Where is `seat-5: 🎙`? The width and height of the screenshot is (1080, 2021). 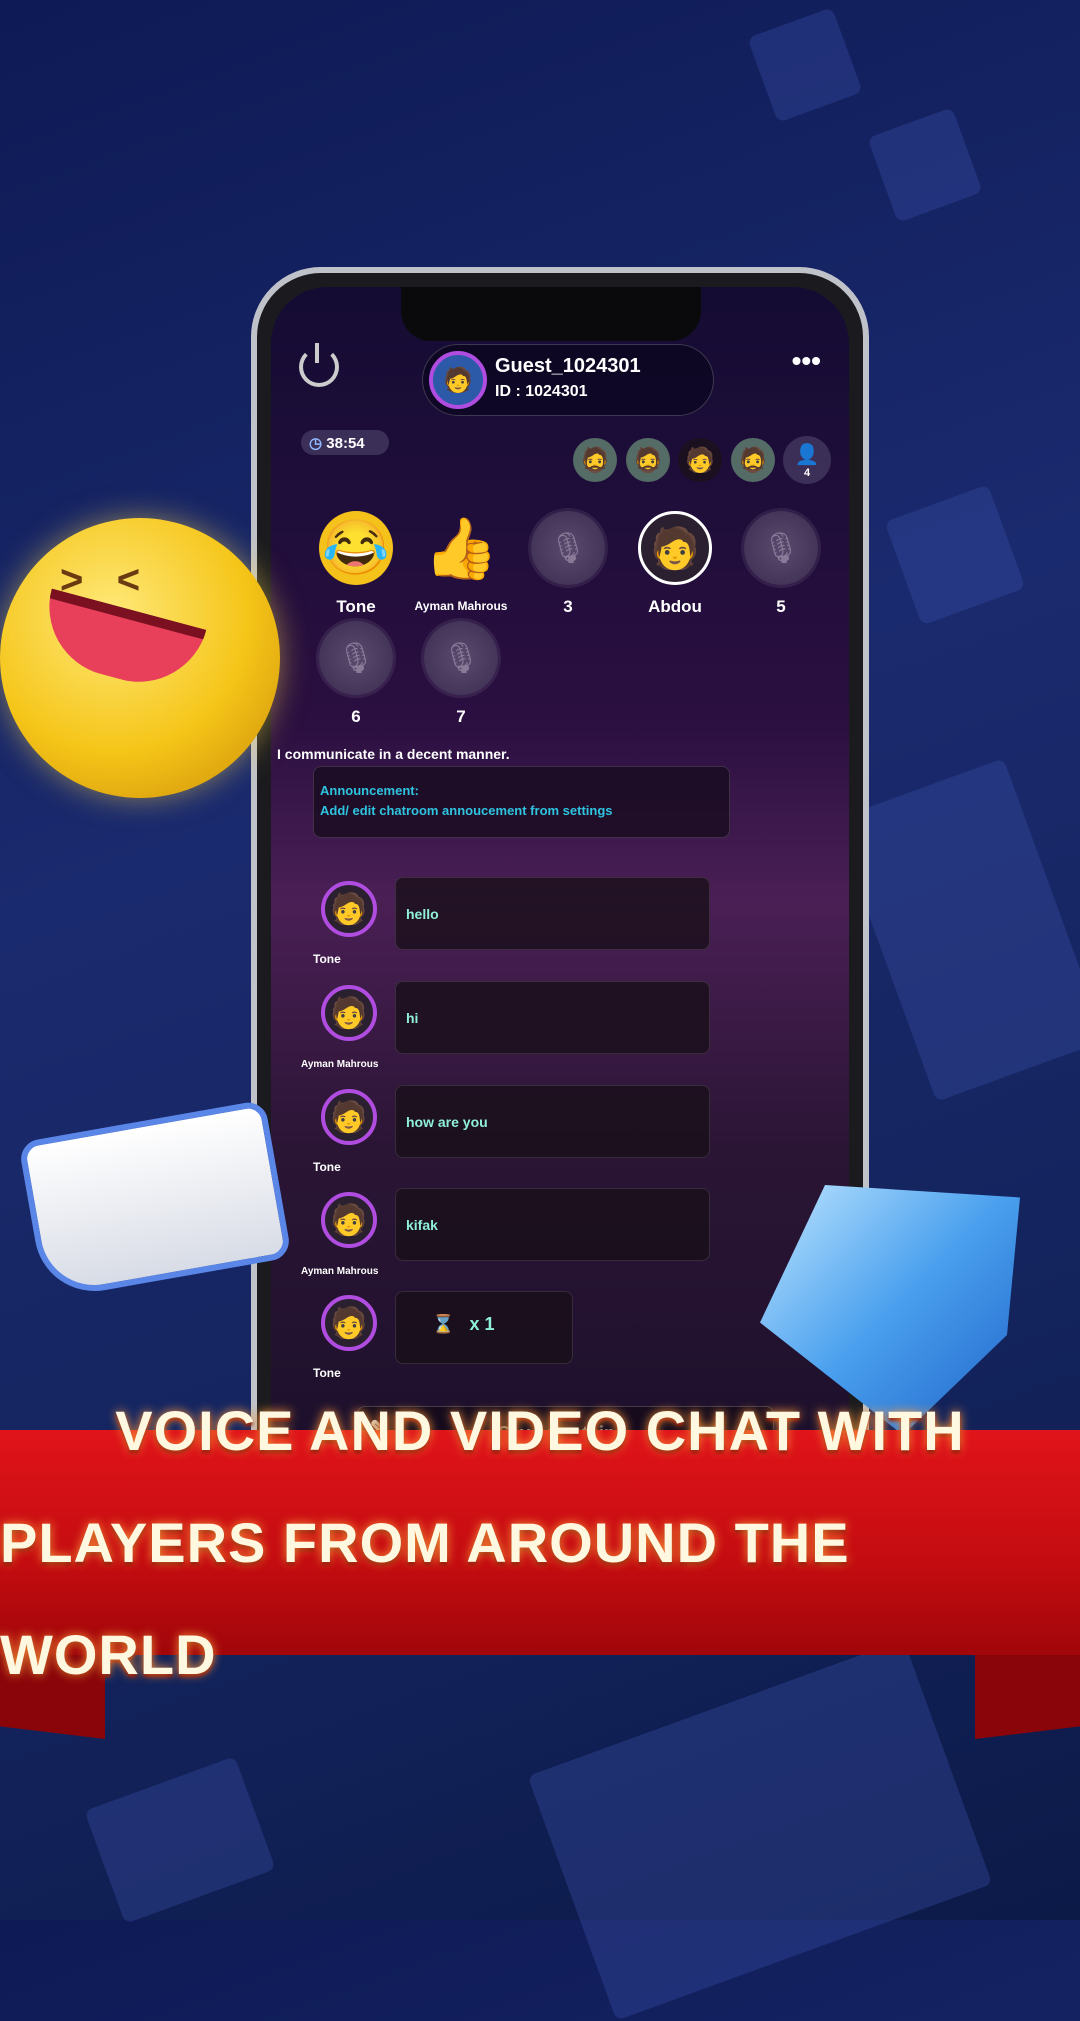 seat-5: 🎙 is located at coordinates (781, 548).